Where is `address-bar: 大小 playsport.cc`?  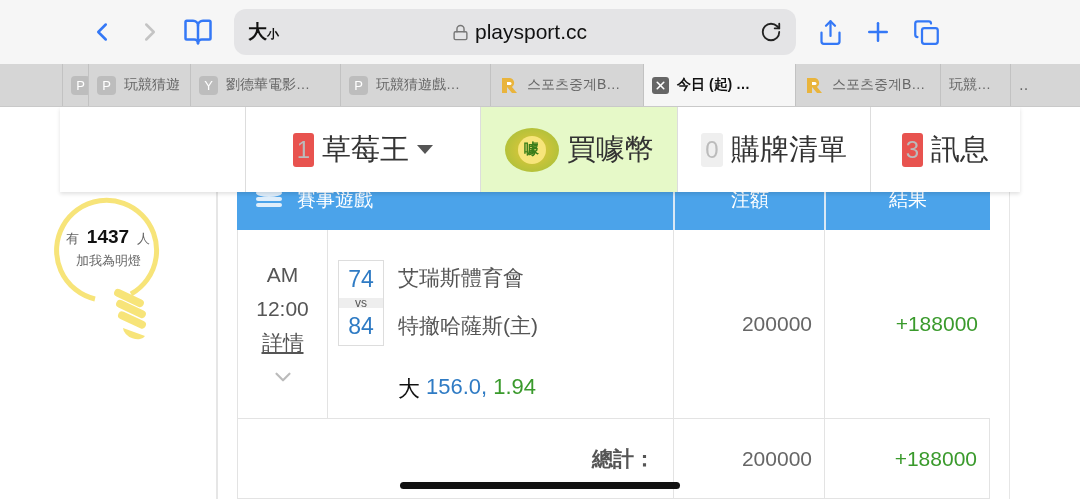
address-bar: 大小 playsport.cc is located at coordinates (515, 32).